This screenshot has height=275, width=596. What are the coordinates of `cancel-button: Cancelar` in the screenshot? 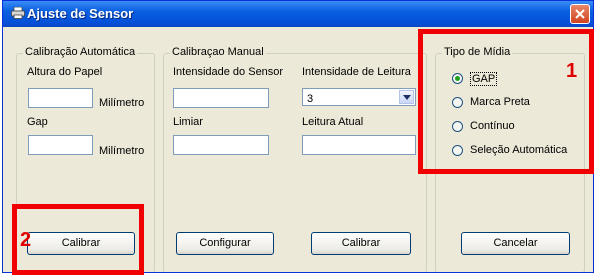 It's located at (515, 243).